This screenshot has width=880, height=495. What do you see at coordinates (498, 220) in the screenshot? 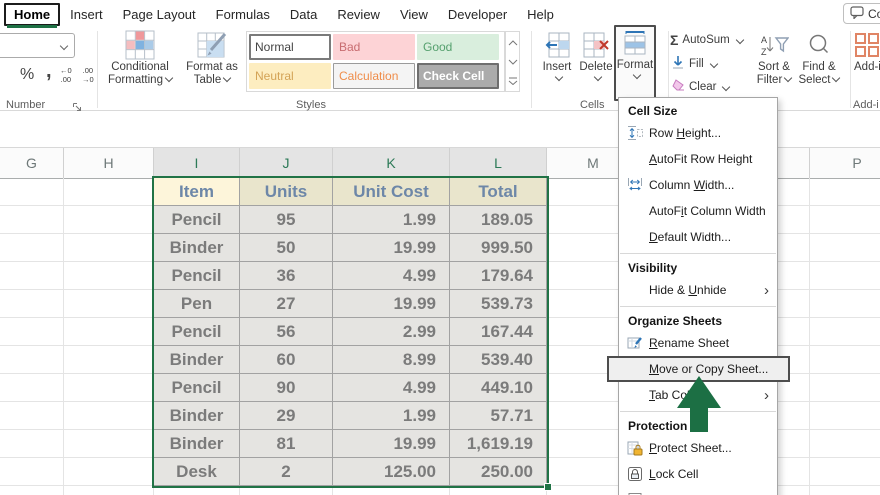
I see `table-cell: 189.05` at bounding box center [498, 220].